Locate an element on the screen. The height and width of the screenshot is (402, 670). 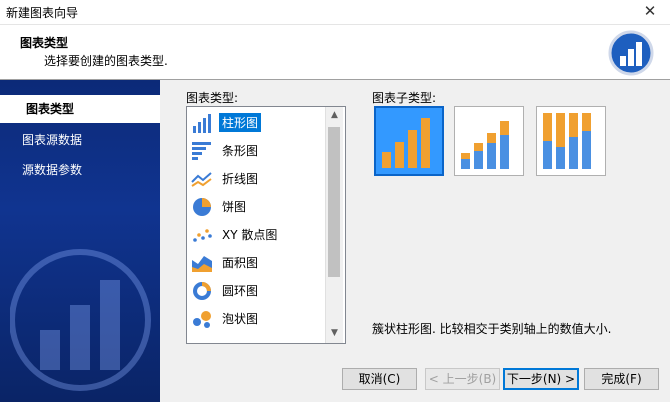
list-item-area: 面积图 is located at coordinates (257, 262).